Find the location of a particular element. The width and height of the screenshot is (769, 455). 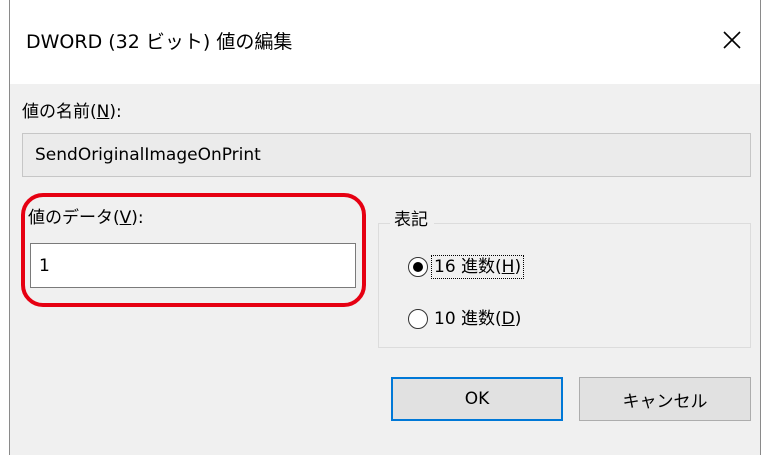

close-icon is located at coordinates (732, 40).